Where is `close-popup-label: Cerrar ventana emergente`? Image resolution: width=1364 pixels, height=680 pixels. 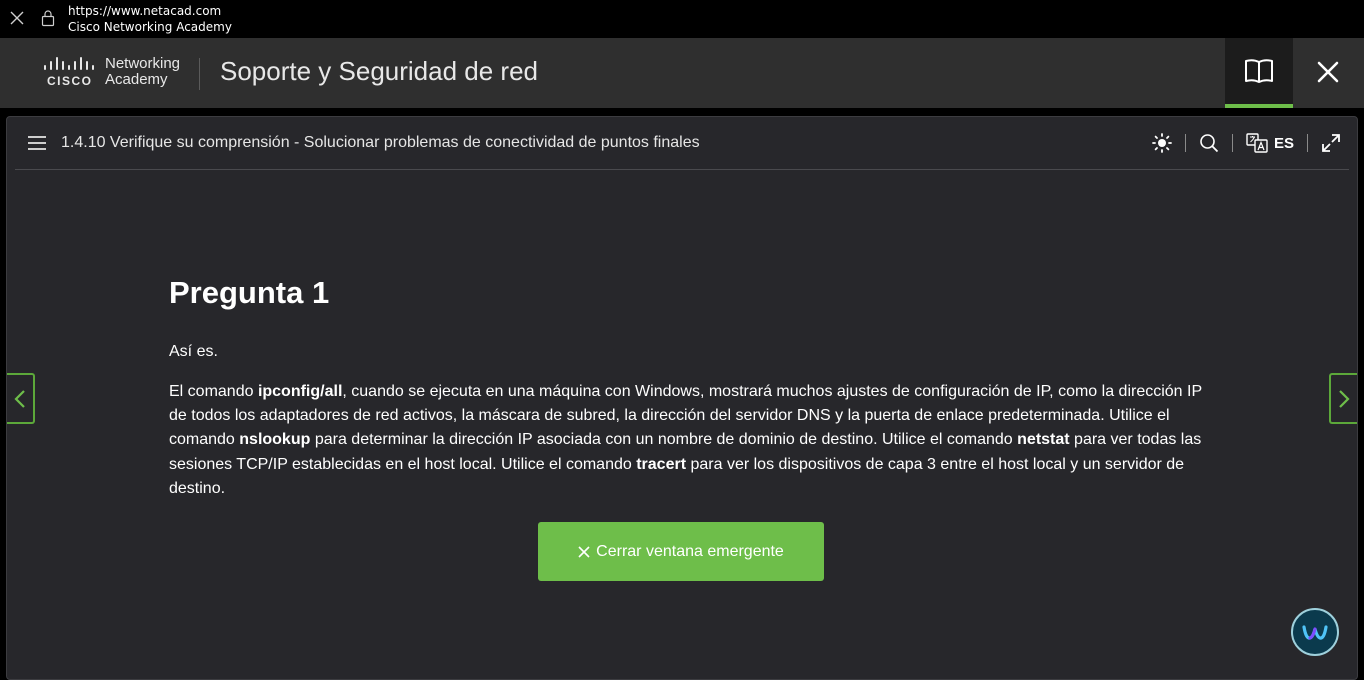 close-popup-label: Cerrar ventana emergente is located at coordinates (690, 551).